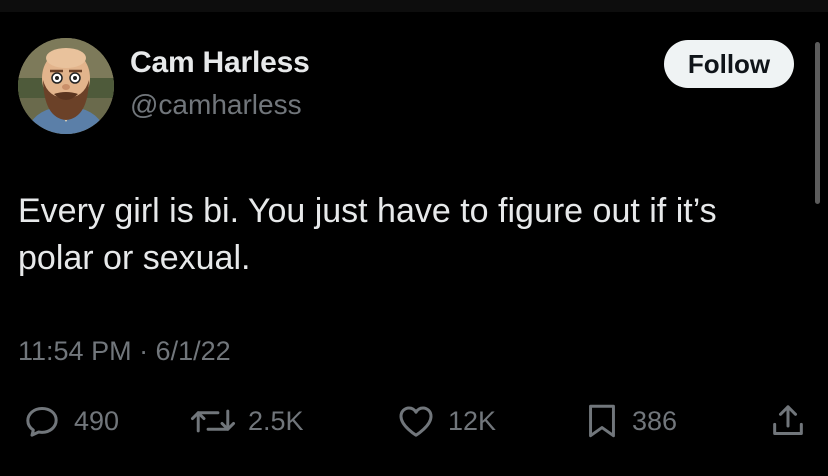 The width and height of the screenshot is (828, 476). I want to click on bookmark-count: 386, so click(655, 420).